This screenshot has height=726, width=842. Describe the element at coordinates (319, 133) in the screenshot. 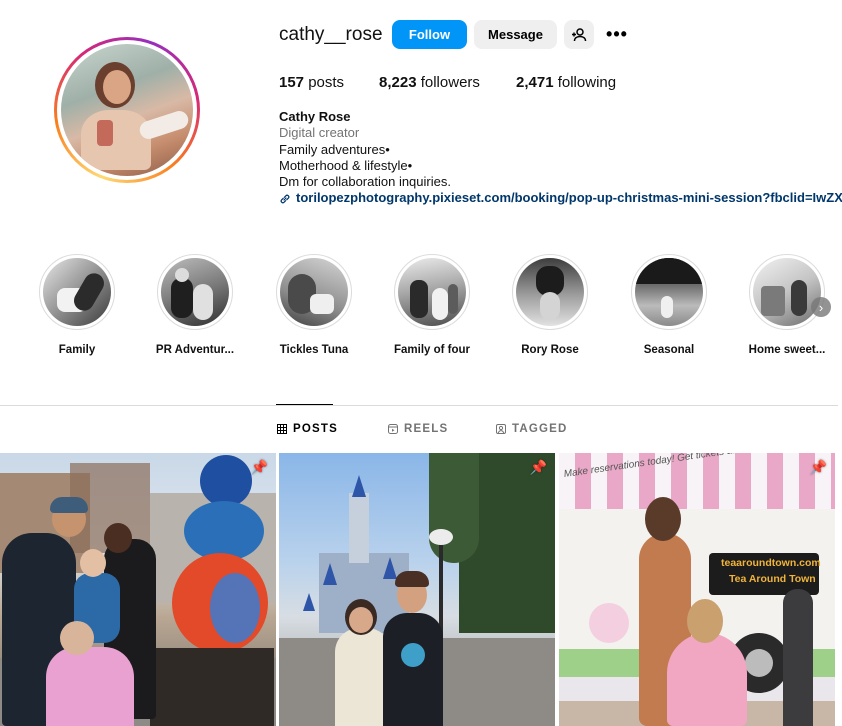

I see `bio-category: Digital creator` at that location.